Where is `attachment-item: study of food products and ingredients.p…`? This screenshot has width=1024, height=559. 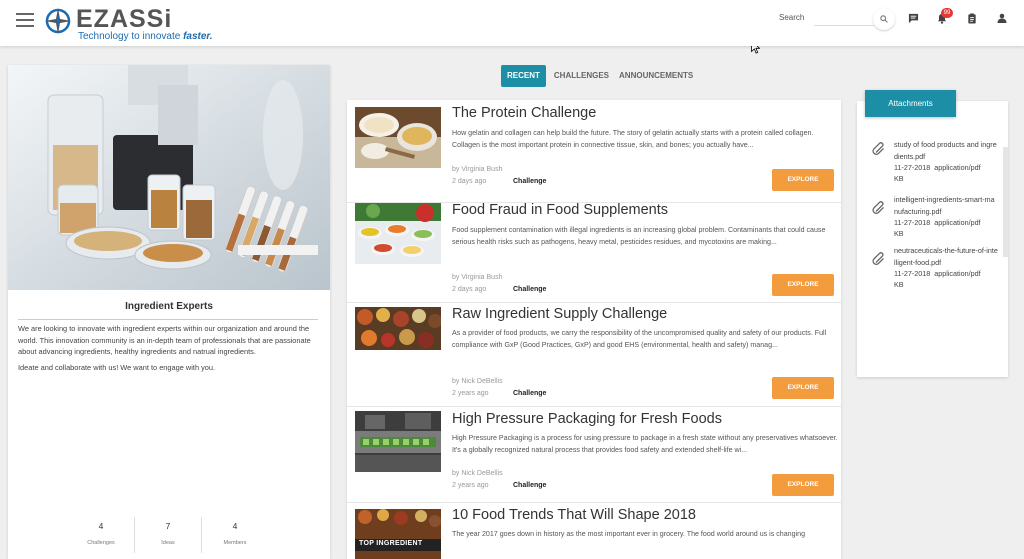 attachment-item: study of food products and ingredients.p… is located at coordinates (936, 164).